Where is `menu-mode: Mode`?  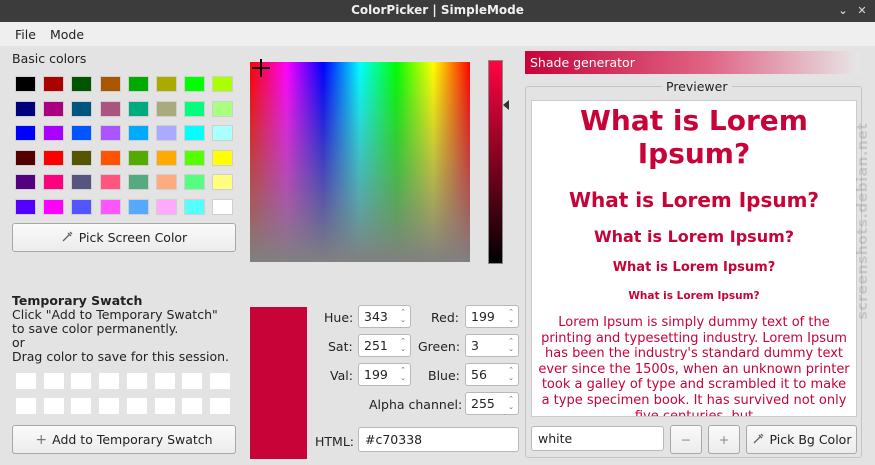 menu-mode: Mode is located at coordinates (67, 34).